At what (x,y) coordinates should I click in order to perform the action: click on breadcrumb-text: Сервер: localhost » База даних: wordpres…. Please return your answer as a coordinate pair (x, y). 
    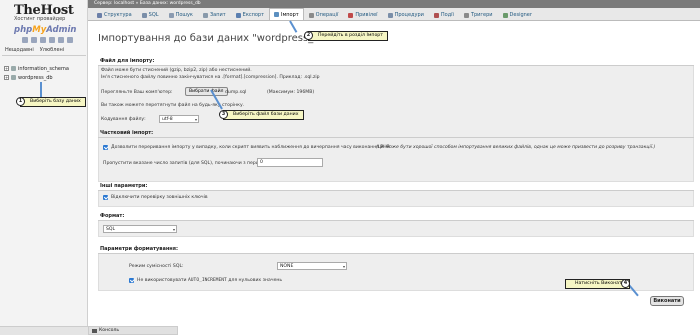
    Looking at the image, I should click on (147, 3).